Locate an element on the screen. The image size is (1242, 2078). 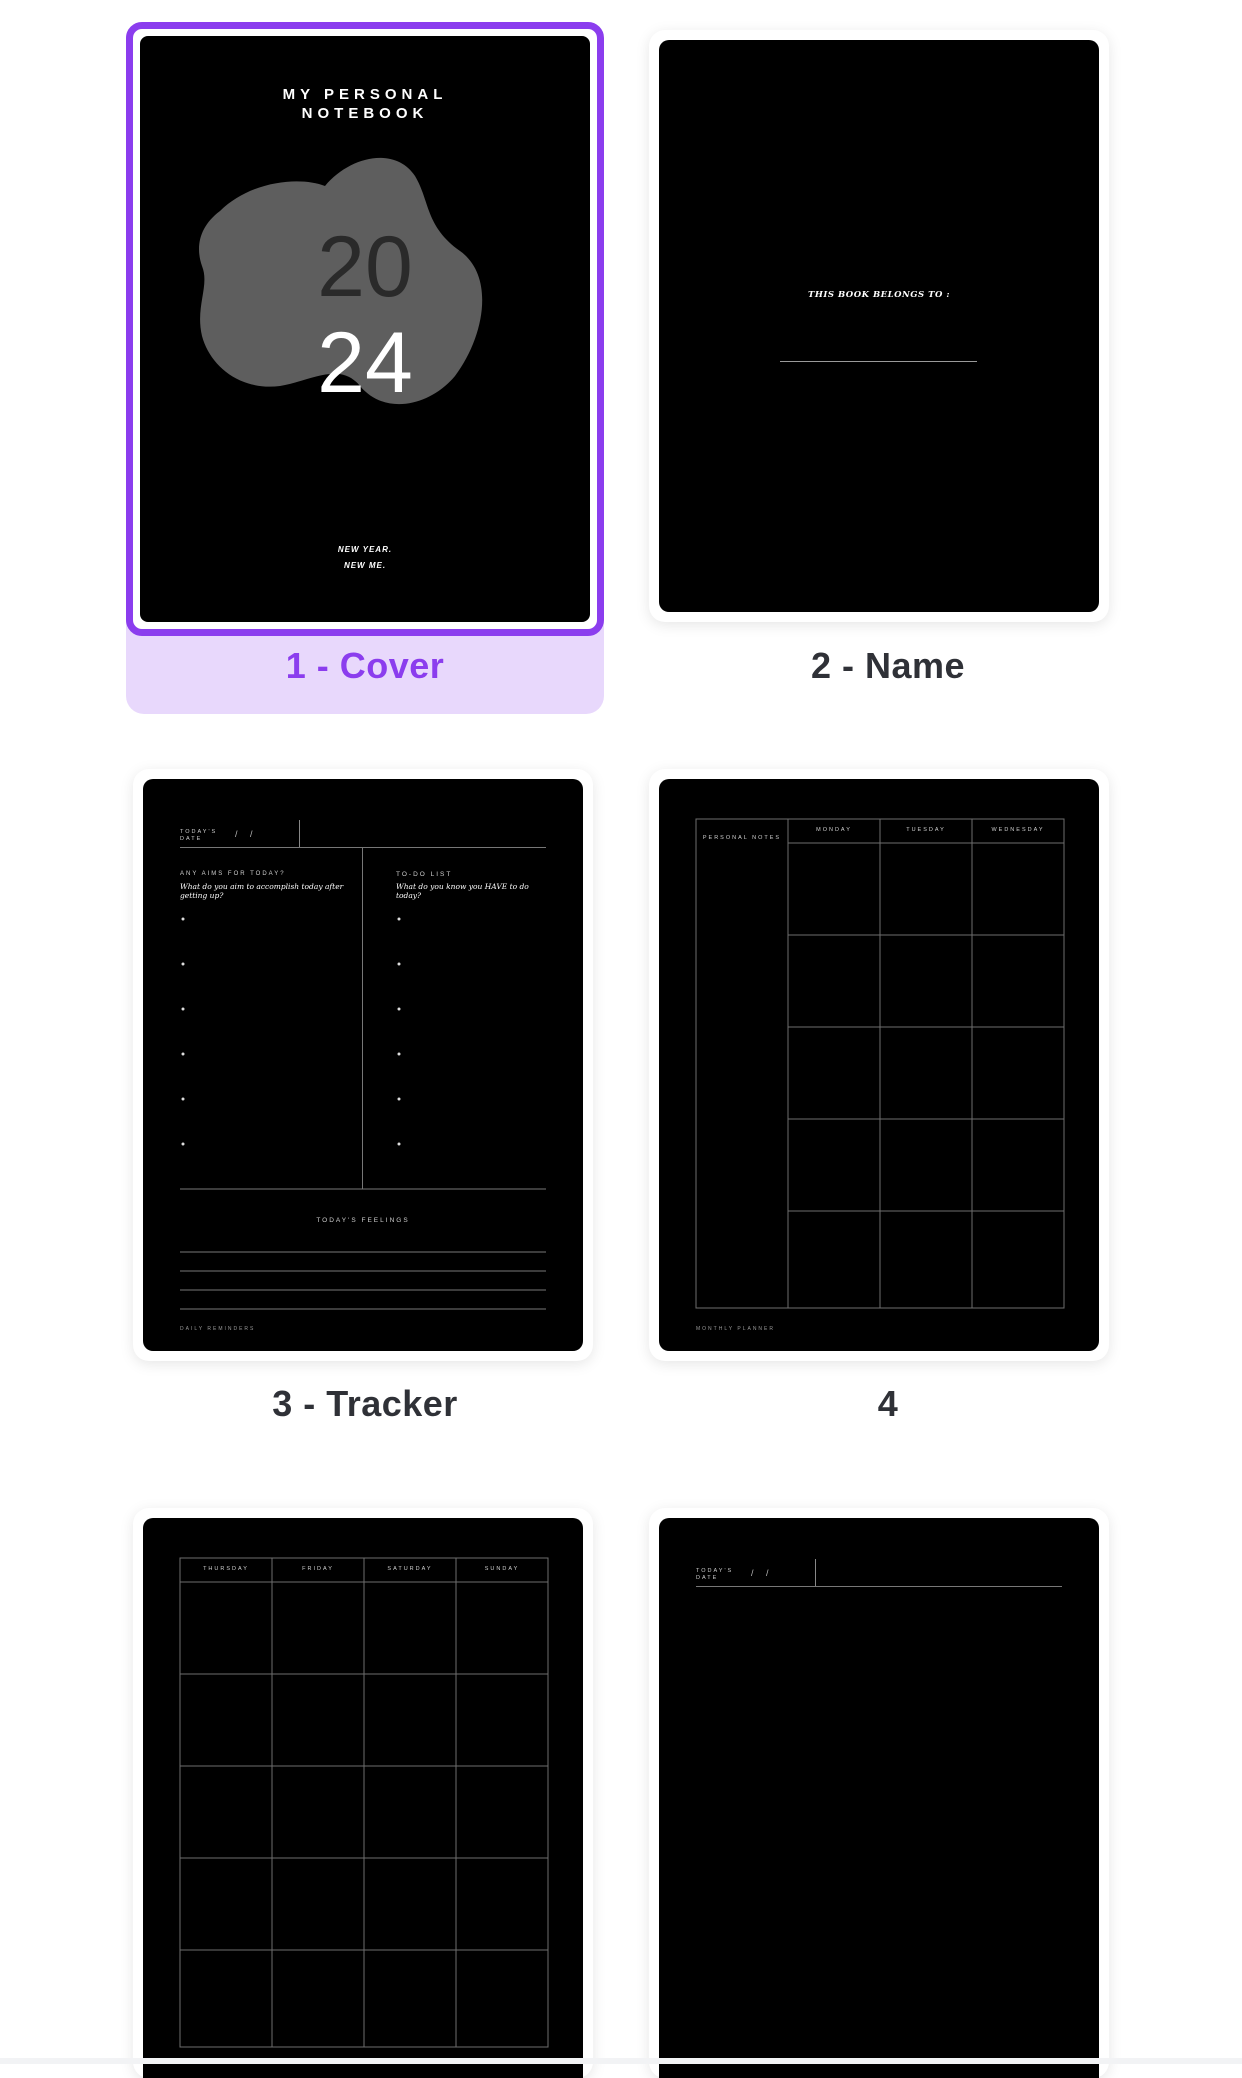
notes-date-divider is located at coordinates (815, 1572).